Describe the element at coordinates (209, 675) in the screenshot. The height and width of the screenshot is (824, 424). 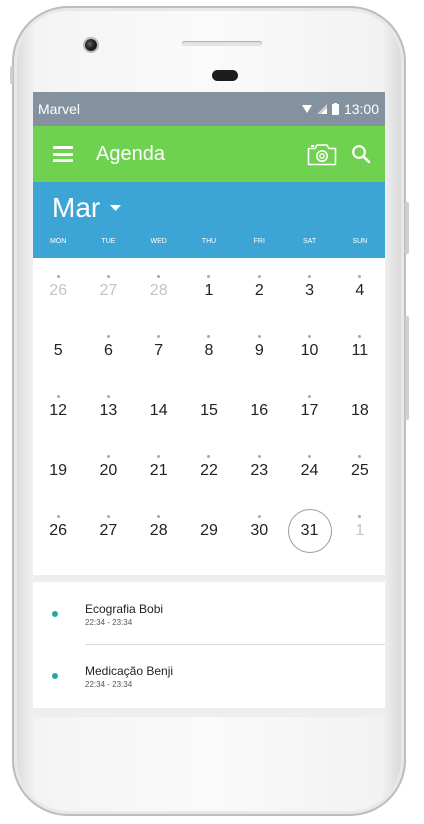
I see `event-item: Medicação Benji 22:34 - 23:34` at that location.